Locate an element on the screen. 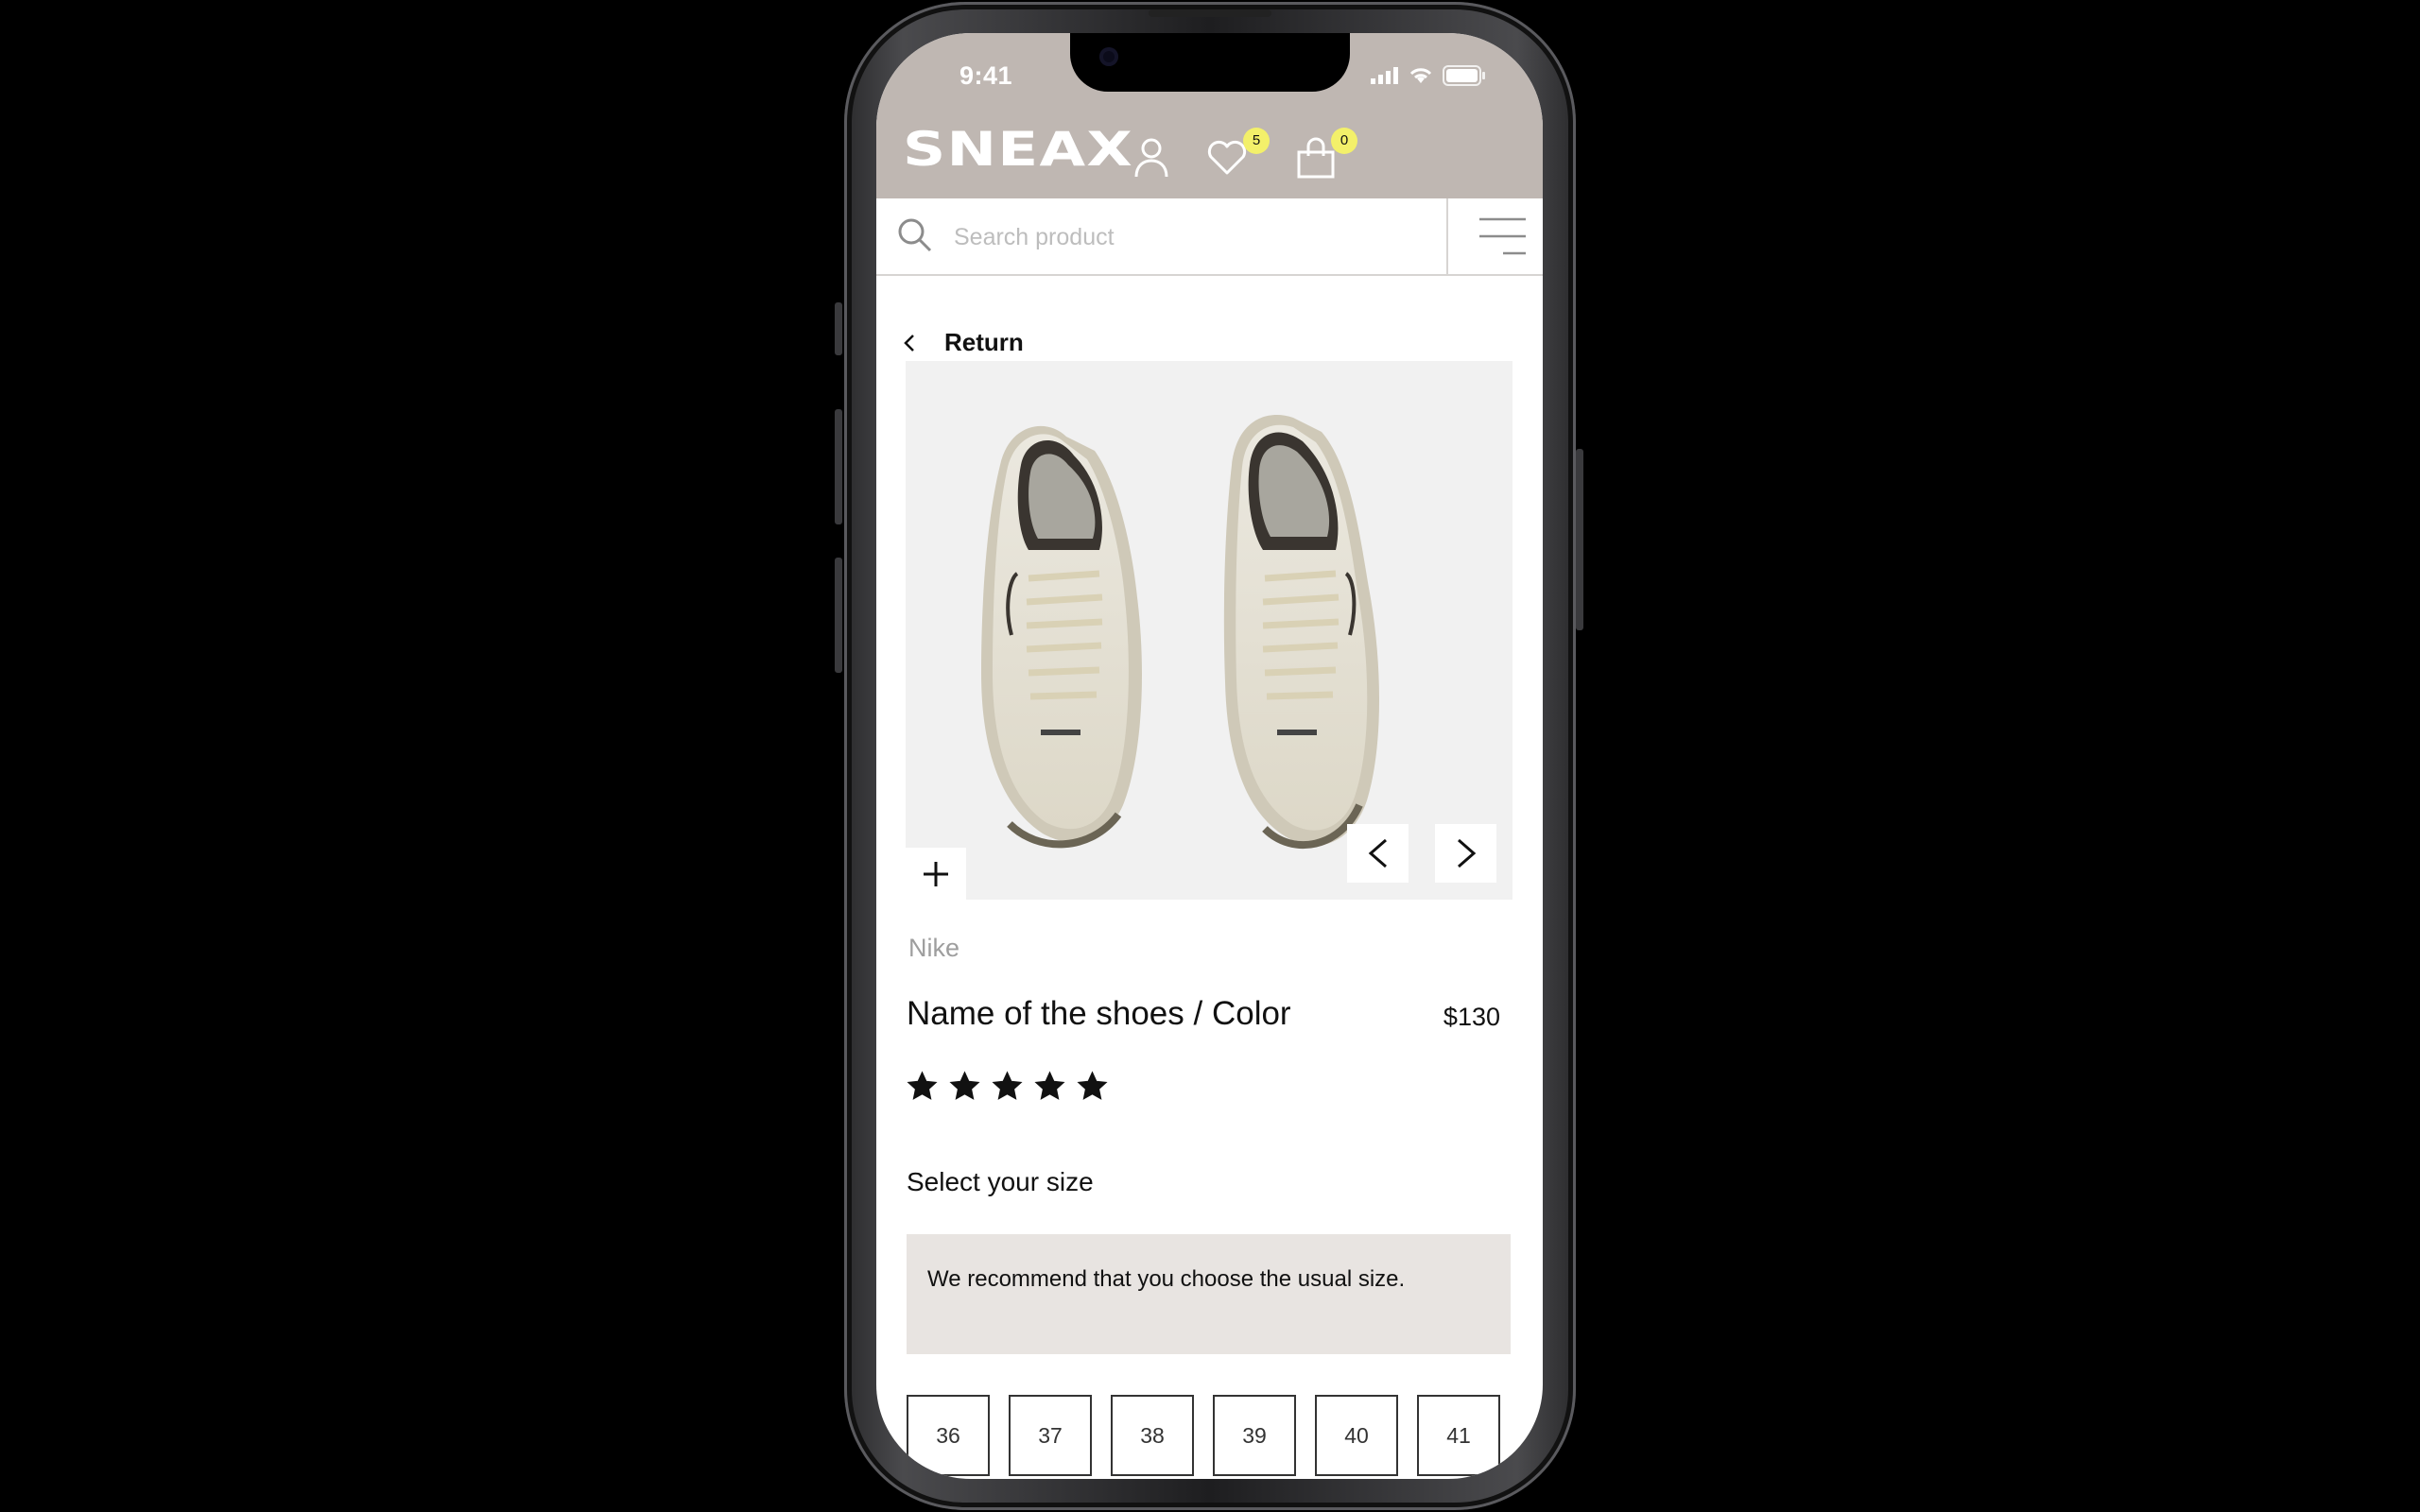  plus-icon is located at coordinates (936, 873).